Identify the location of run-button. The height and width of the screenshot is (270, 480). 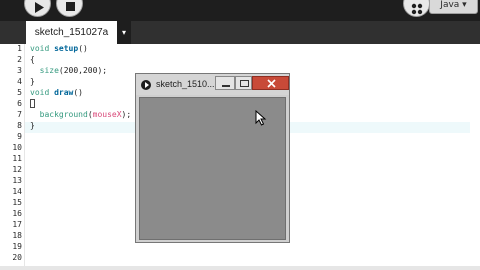
(37, 8).